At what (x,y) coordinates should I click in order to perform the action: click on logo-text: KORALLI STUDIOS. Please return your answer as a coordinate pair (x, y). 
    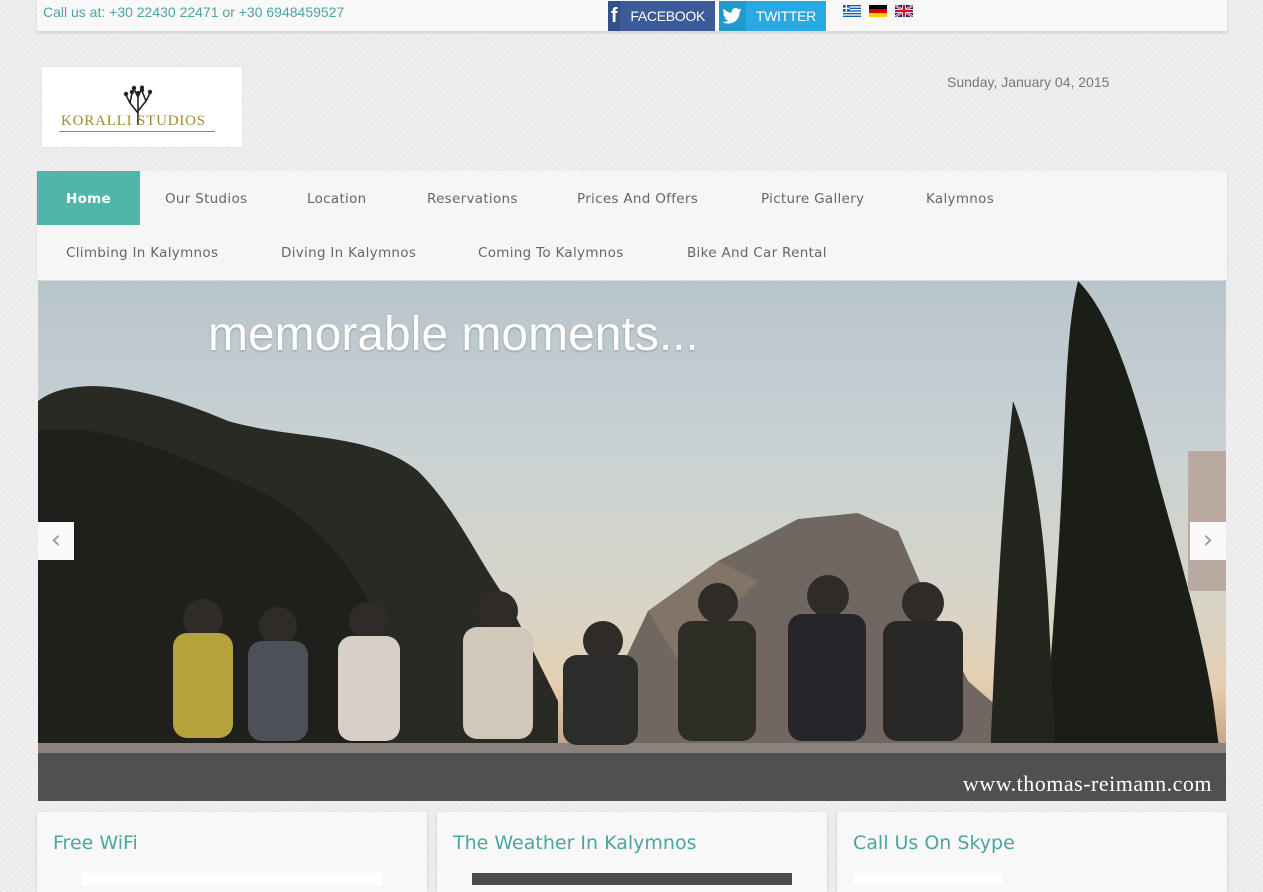
    Looking at the image, I should click on (133, 121).